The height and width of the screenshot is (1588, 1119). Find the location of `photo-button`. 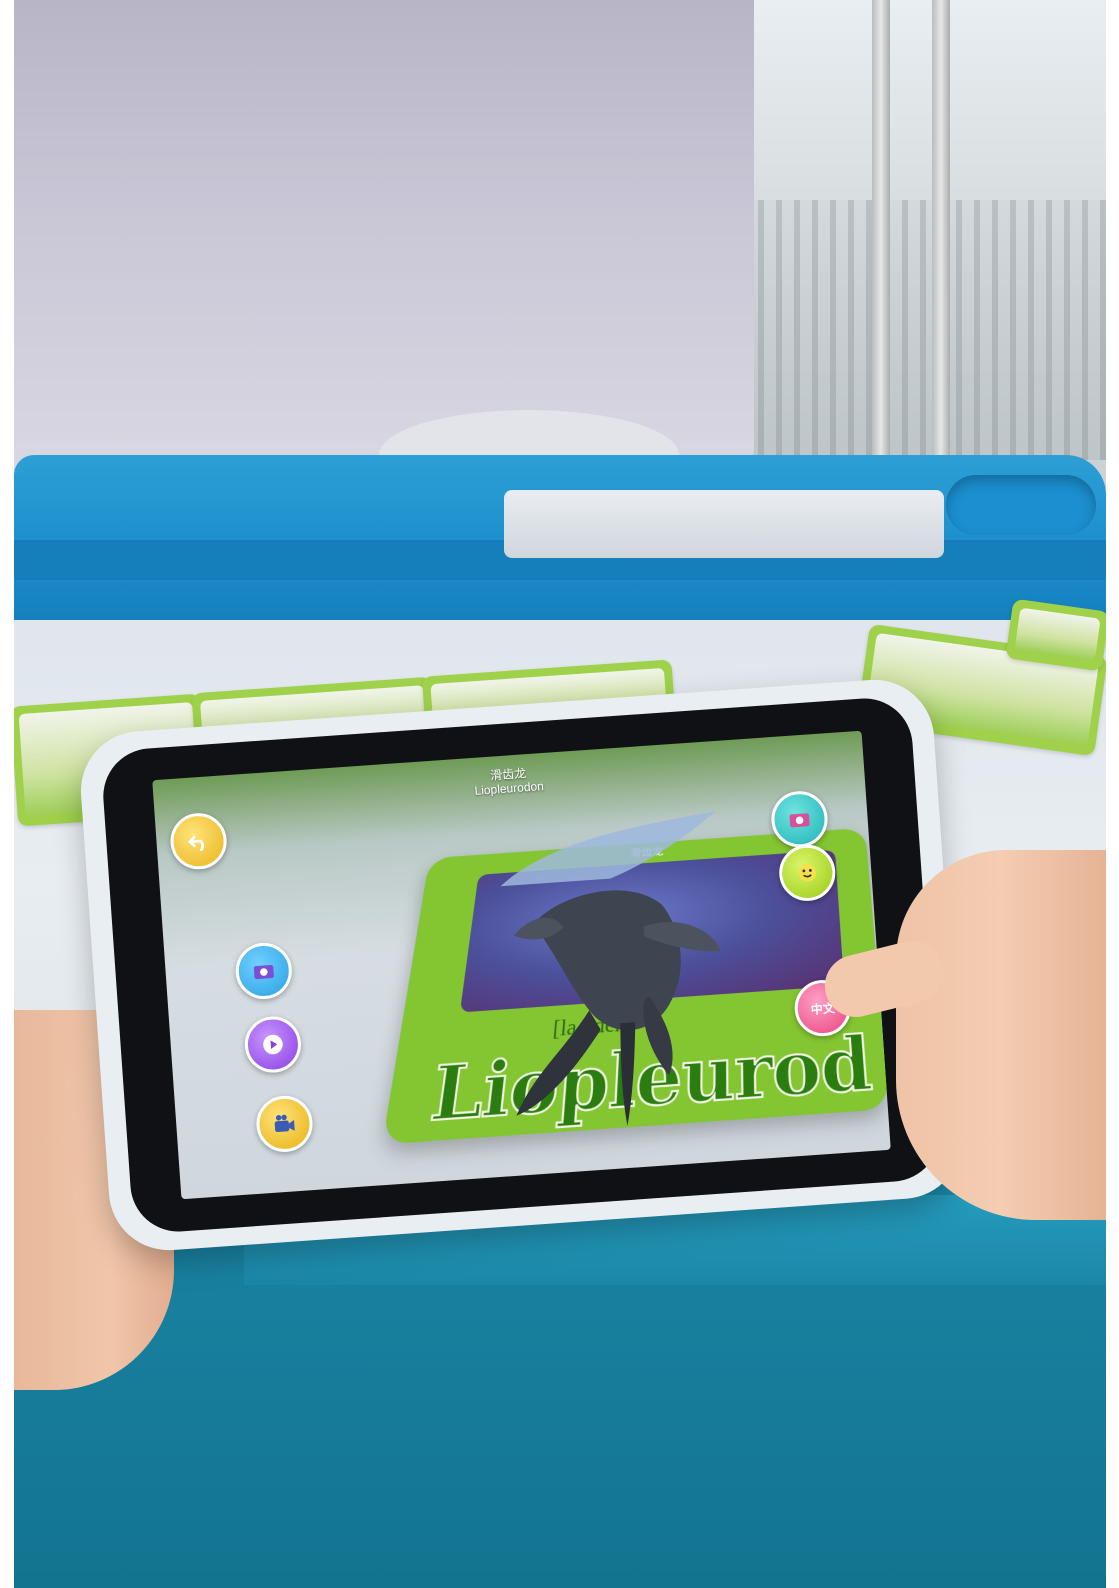

photo-button is located at coordinates (263, 971).